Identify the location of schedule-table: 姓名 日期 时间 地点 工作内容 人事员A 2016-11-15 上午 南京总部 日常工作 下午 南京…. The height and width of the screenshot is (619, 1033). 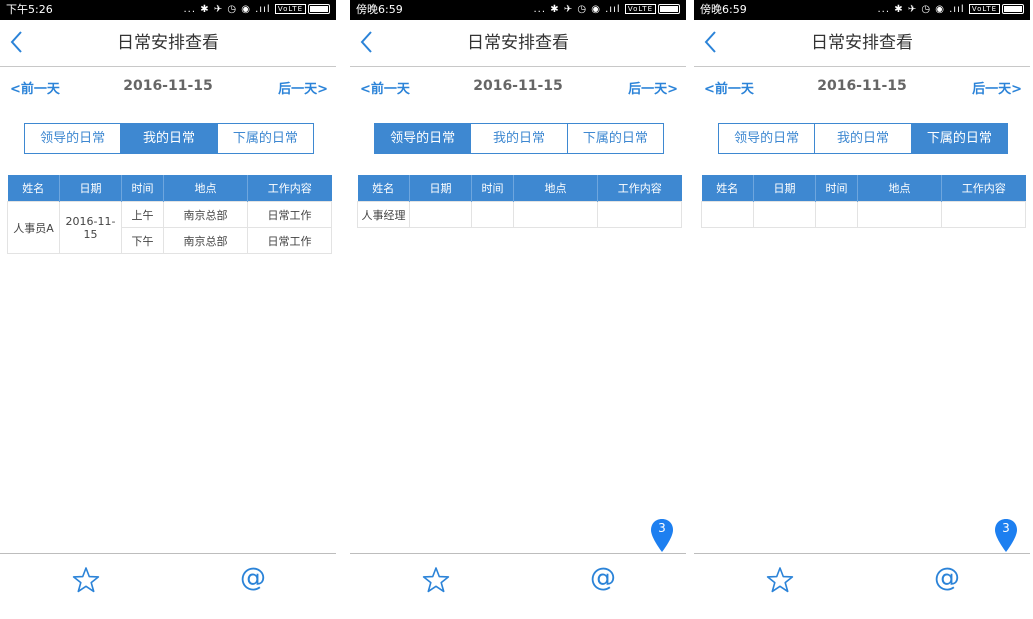
(169, 214).